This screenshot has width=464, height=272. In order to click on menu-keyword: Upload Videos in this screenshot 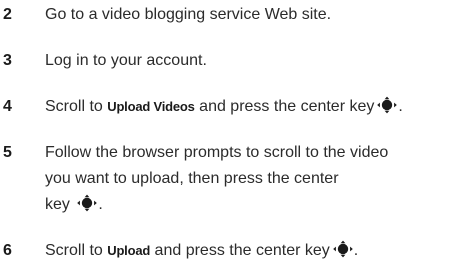, I will do `click(151, 106)`.